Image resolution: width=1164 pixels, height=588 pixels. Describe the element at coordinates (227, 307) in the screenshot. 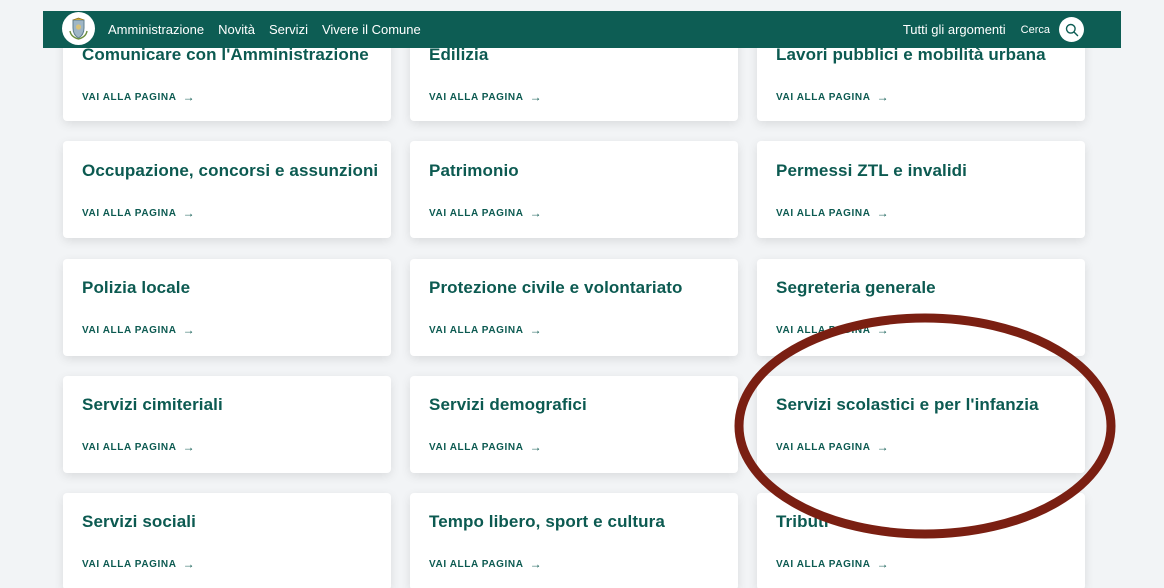

I see `topic-card: Polizia locale VAI ALLA PAGINA →` at that location.